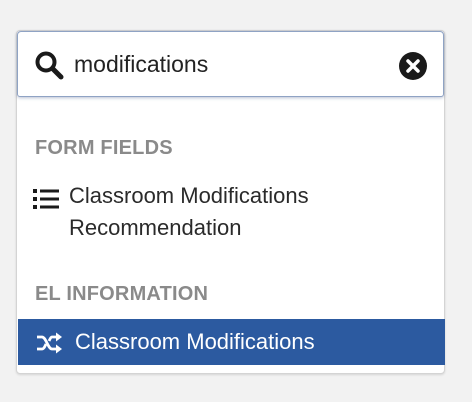  I want to click on section-heading-el-information: EL INFORMATION, so click(122, 294).